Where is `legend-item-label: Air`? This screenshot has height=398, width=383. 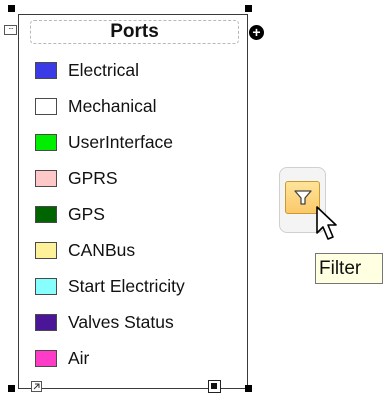
legend-item-label: Air is located at coordinates (79, 357).